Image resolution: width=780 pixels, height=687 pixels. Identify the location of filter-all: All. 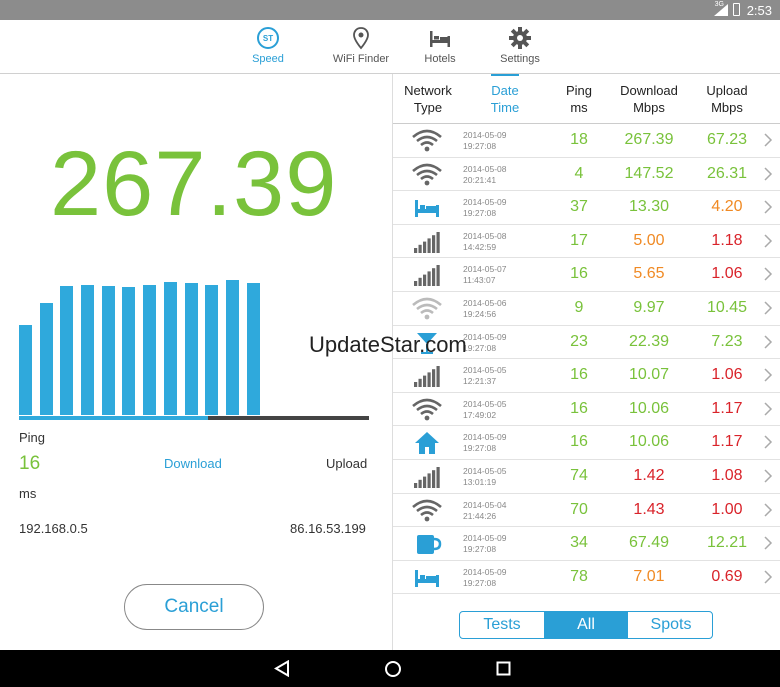
(586, 625).